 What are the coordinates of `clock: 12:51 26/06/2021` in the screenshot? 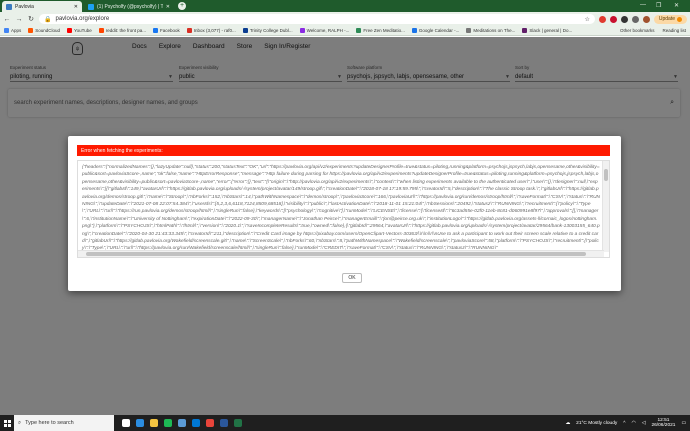 It's located at (663, 423).